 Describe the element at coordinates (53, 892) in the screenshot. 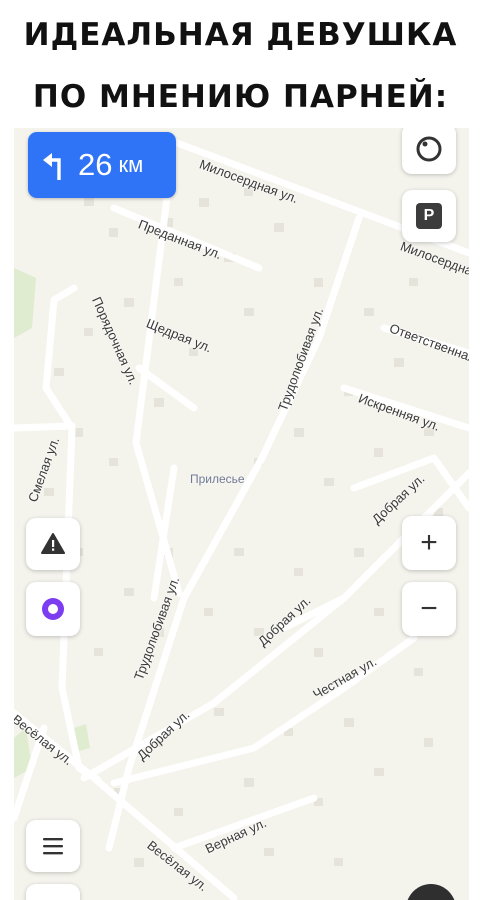

I see `bottom-left-button` at that location.